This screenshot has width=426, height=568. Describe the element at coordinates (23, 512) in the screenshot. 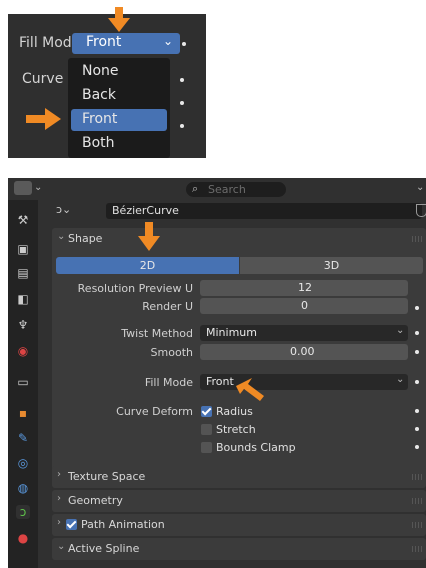

I see `curve-data-icon: ↄ` at that location.